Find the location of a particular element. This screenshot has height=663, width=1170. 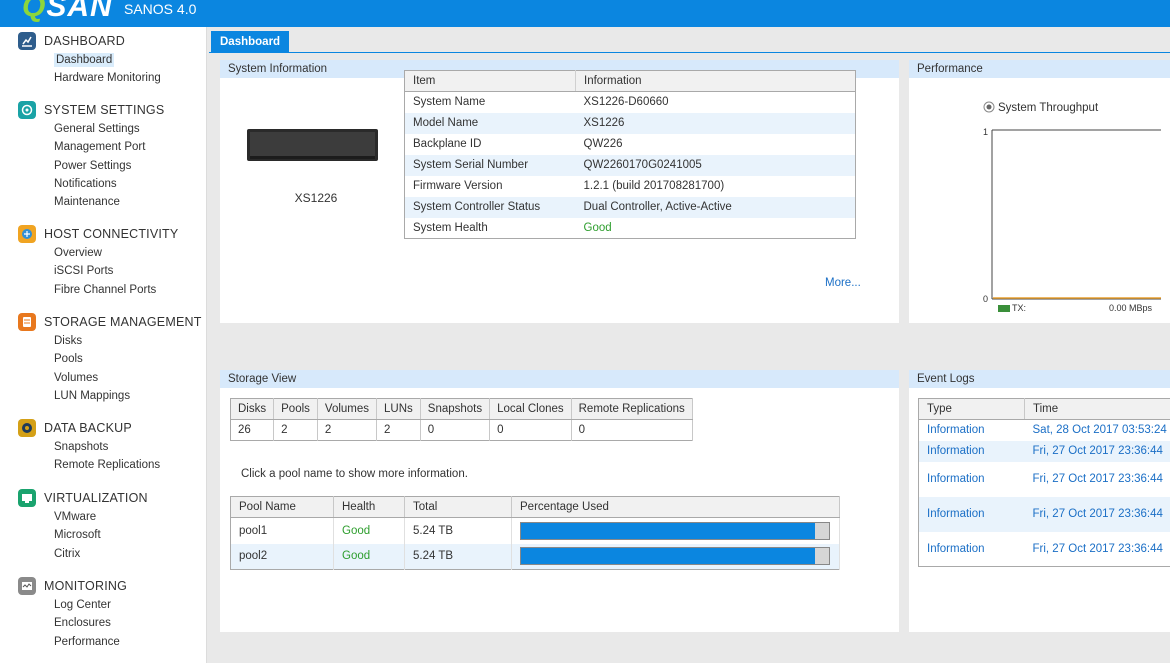

sidebar-item-management-port: Management Port is located at coordinates (109, 147).